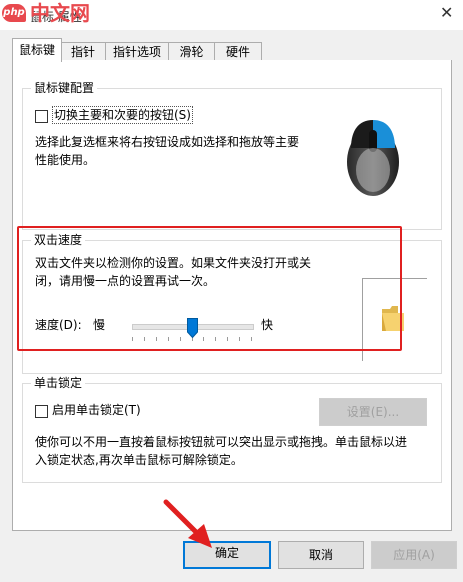 The width and height of the screenshot is (463, 582). I want to click on switch-buttons-checkbox, so click(41, 116).